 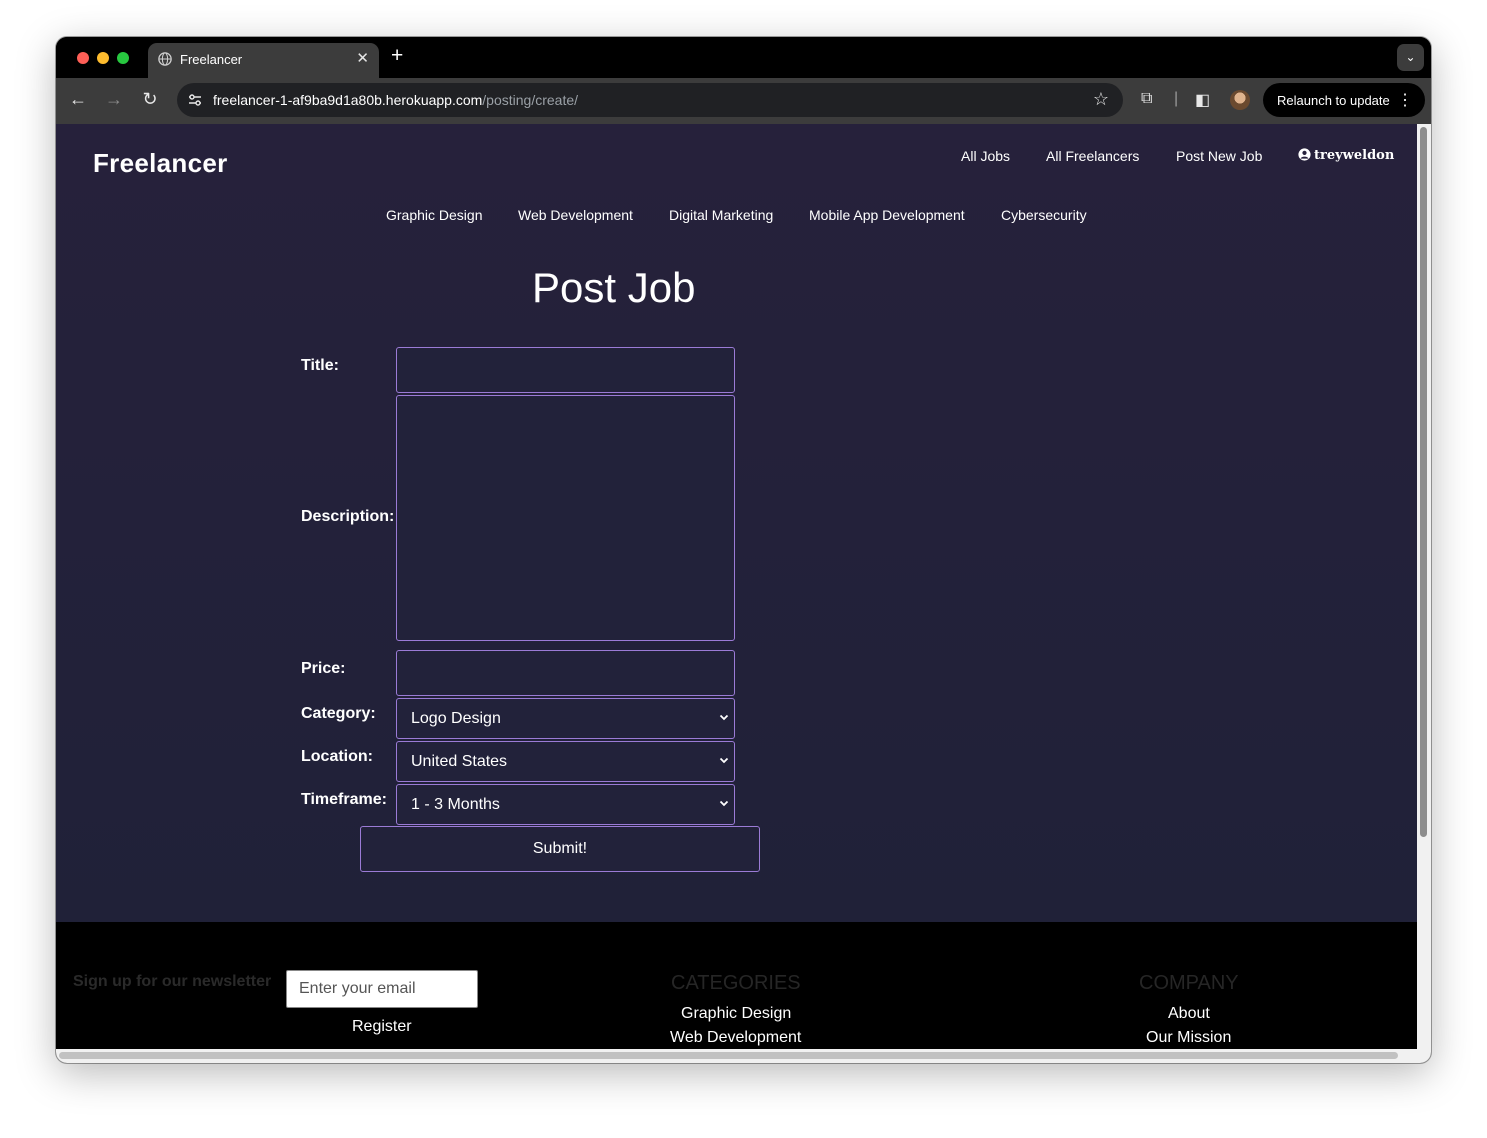 What do you see at coordinates (211, 59) in the screenshot?
I see `tab-title: Freelancer` at bounding box center [211, 59].